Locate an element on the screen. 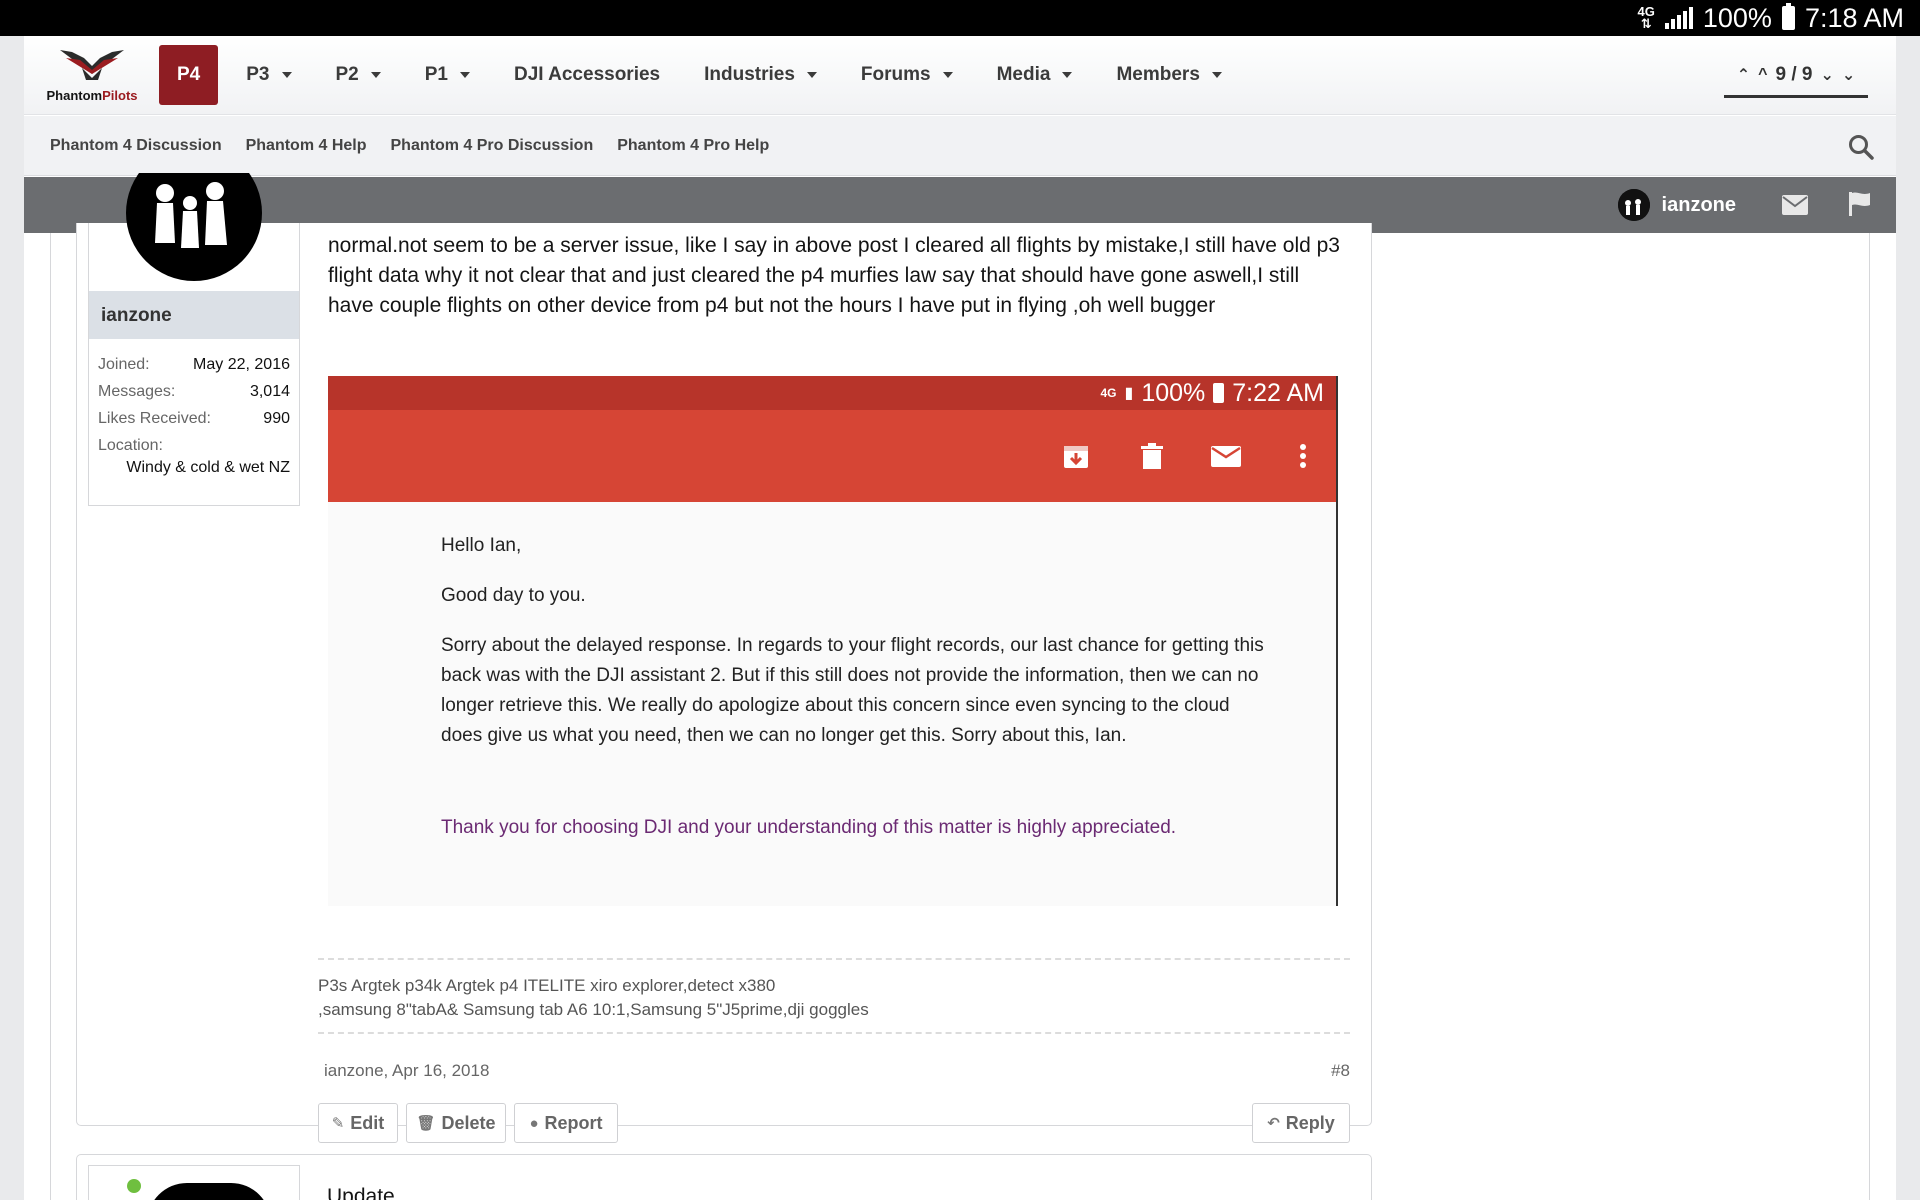 Image resolution: width=1920 pixels, height=1200 pixels. page-indicator: 9 / 9 is located at coordinates (1793, 75).